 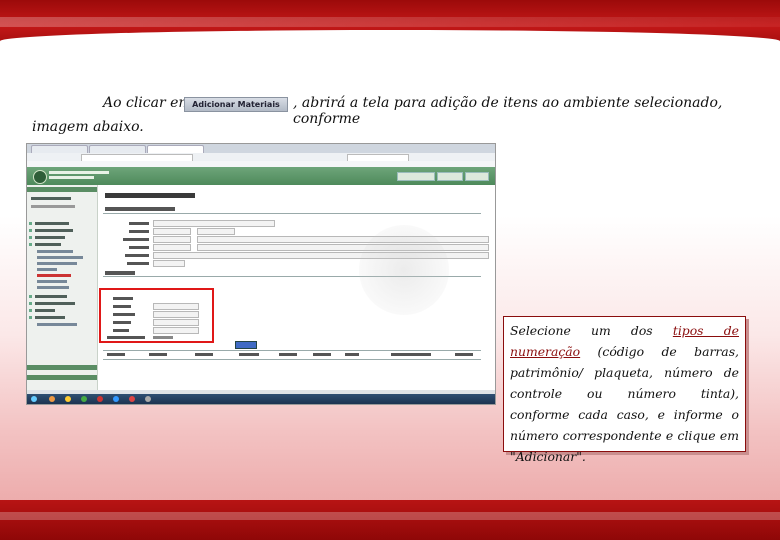 I want to click on top-band-swoosh, so click(x=390, y=39).